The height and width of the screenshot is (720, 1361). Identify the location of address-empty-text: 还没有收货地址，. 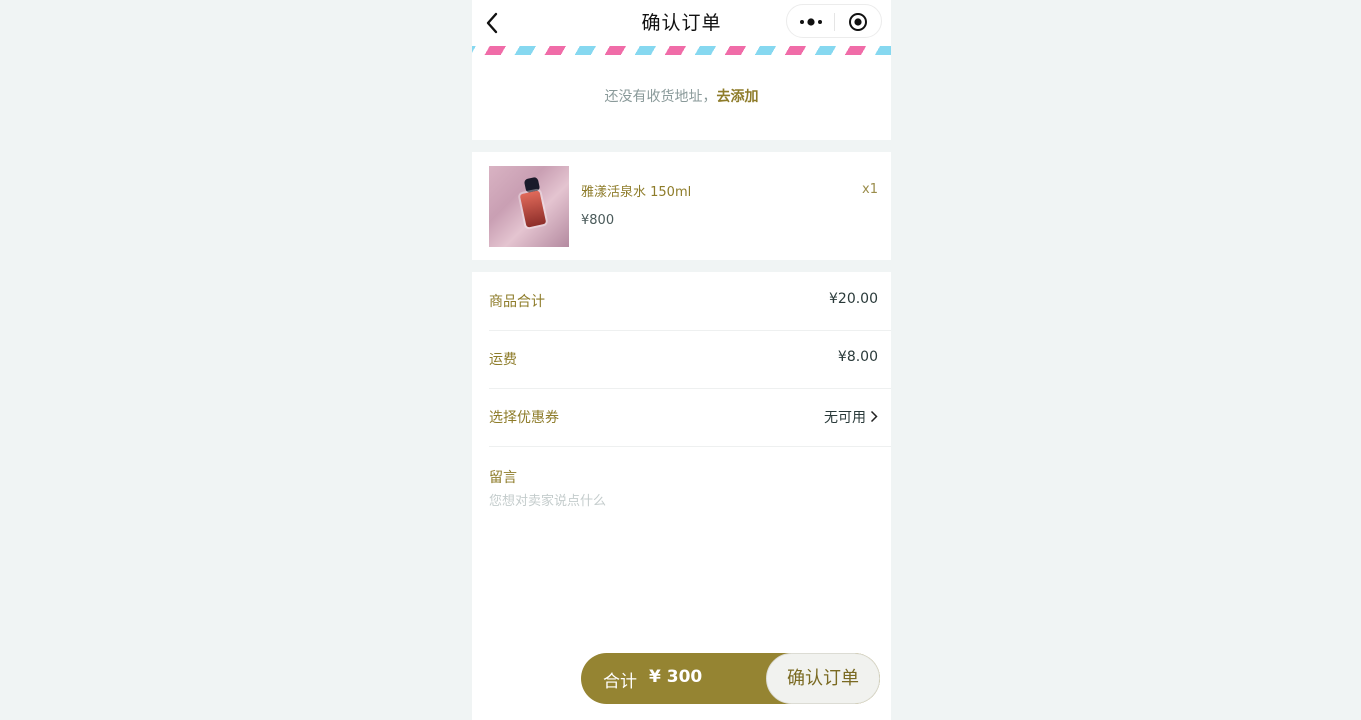
(660, 97).